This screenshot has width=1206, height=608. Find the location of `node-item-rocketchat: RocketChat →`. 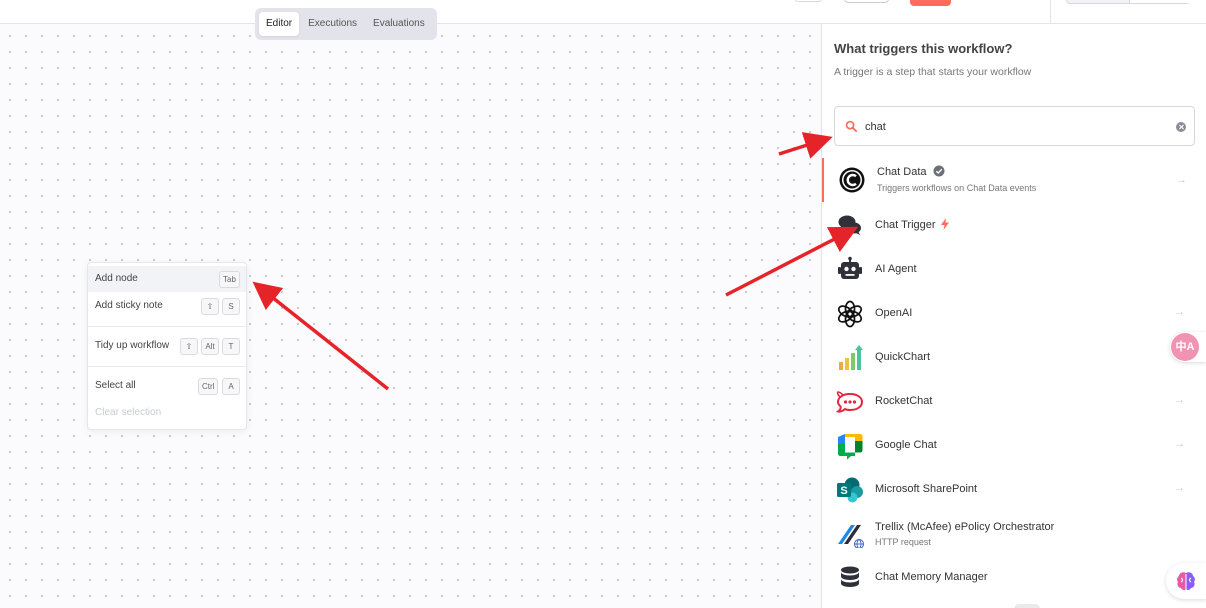

node-item-rocketchat: RocketChat → is located at coordinates (1014, 402).